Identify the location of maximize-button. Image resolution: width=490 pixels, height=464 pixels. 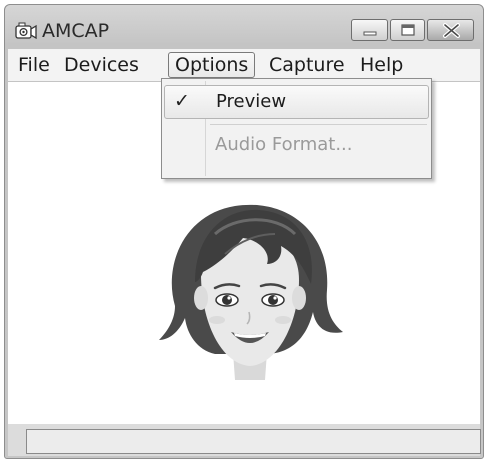
(407, 30).